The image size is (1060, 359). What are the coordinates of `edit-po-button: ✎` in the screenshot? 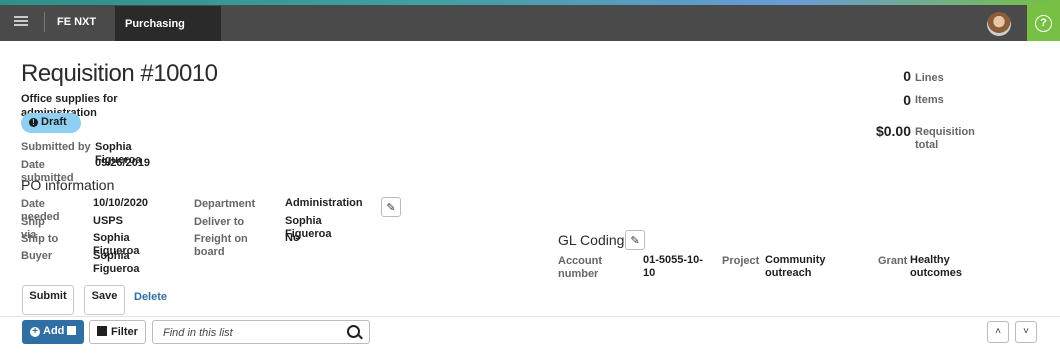 It's located at (391, 207).